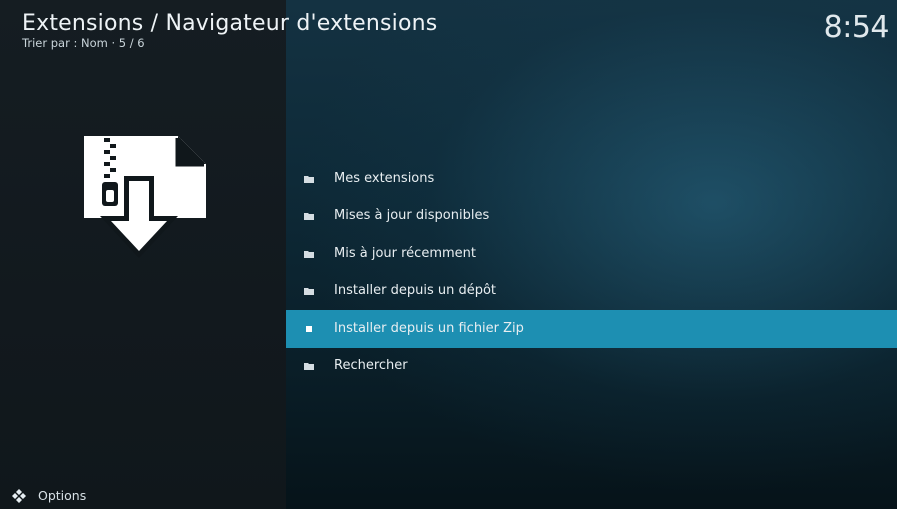 Image resolution: width=897 pixels, height=509 pixels. What do you see at coordinates (591, 254) in the screenshot?
I see `menu-item-recently-updated: Mis à jour récemment` at bounding box center [591, 254].